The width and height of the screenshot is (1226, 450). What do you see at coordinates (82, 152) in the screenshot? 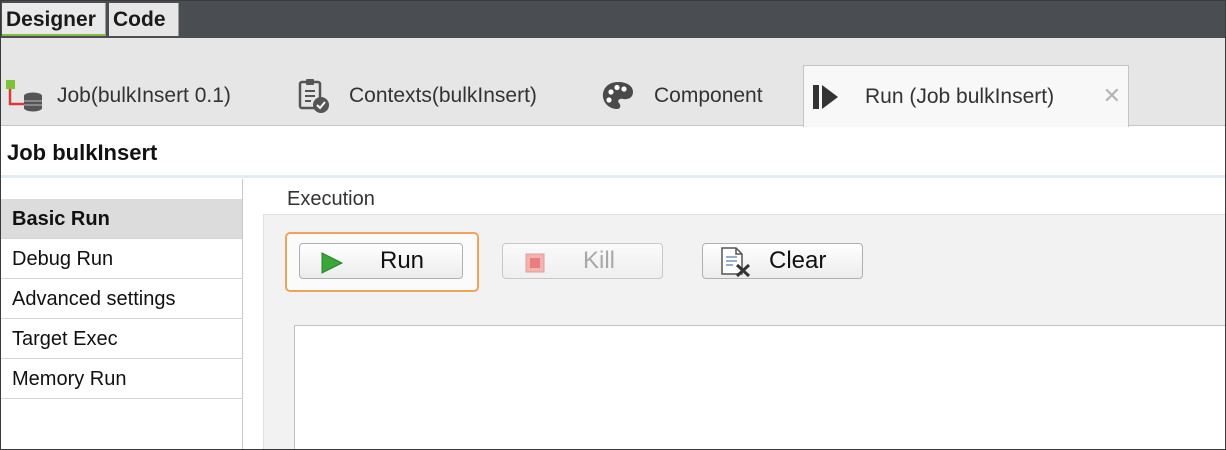
I see `page-title: Job bulkInsert` at bounding box center [82, 152].